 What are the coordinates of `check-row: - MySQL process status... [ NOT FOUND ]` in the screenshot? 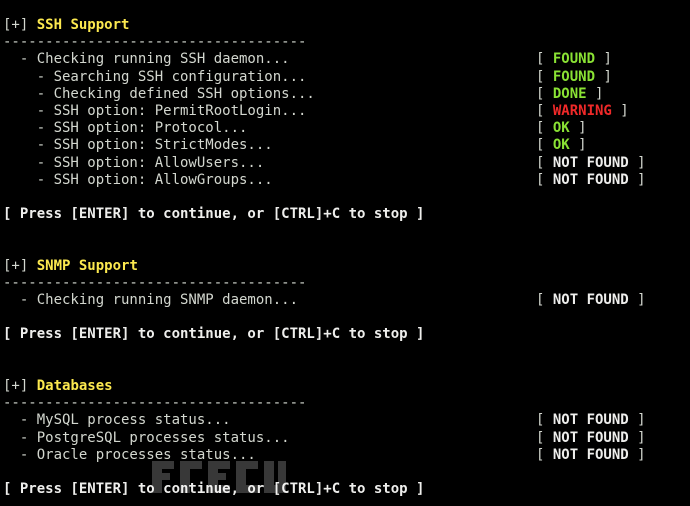 It's located at (345, 420).